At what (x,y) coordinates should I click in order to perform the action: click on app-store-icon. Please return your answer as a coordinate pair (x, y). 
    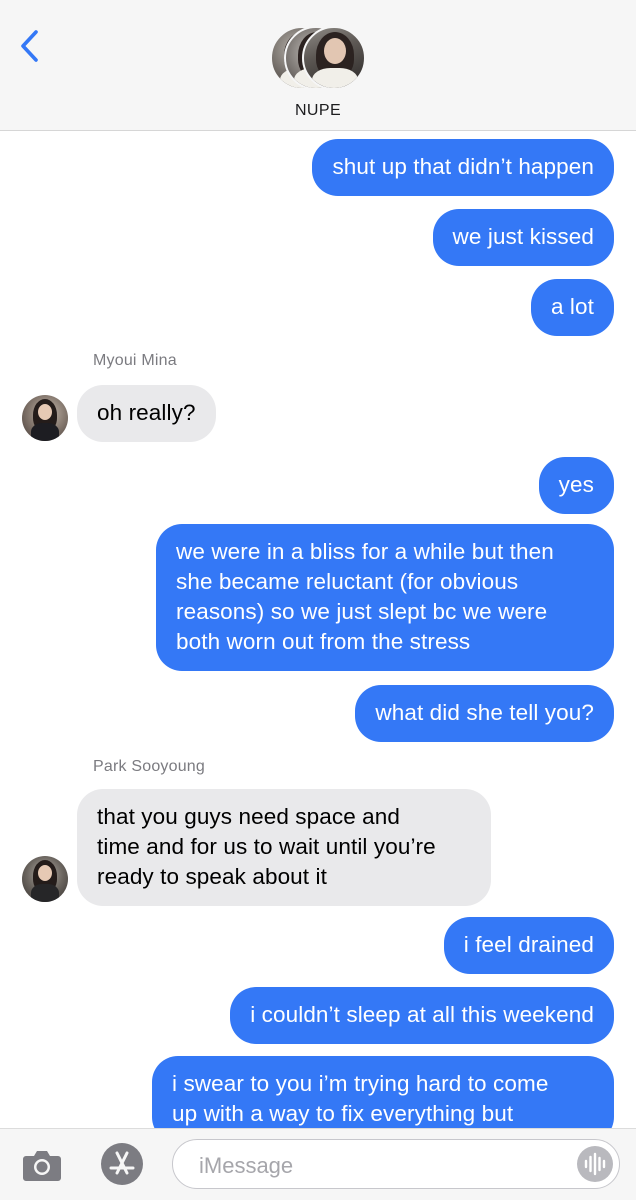
    Looking at the image, I should click on (122, 1164).